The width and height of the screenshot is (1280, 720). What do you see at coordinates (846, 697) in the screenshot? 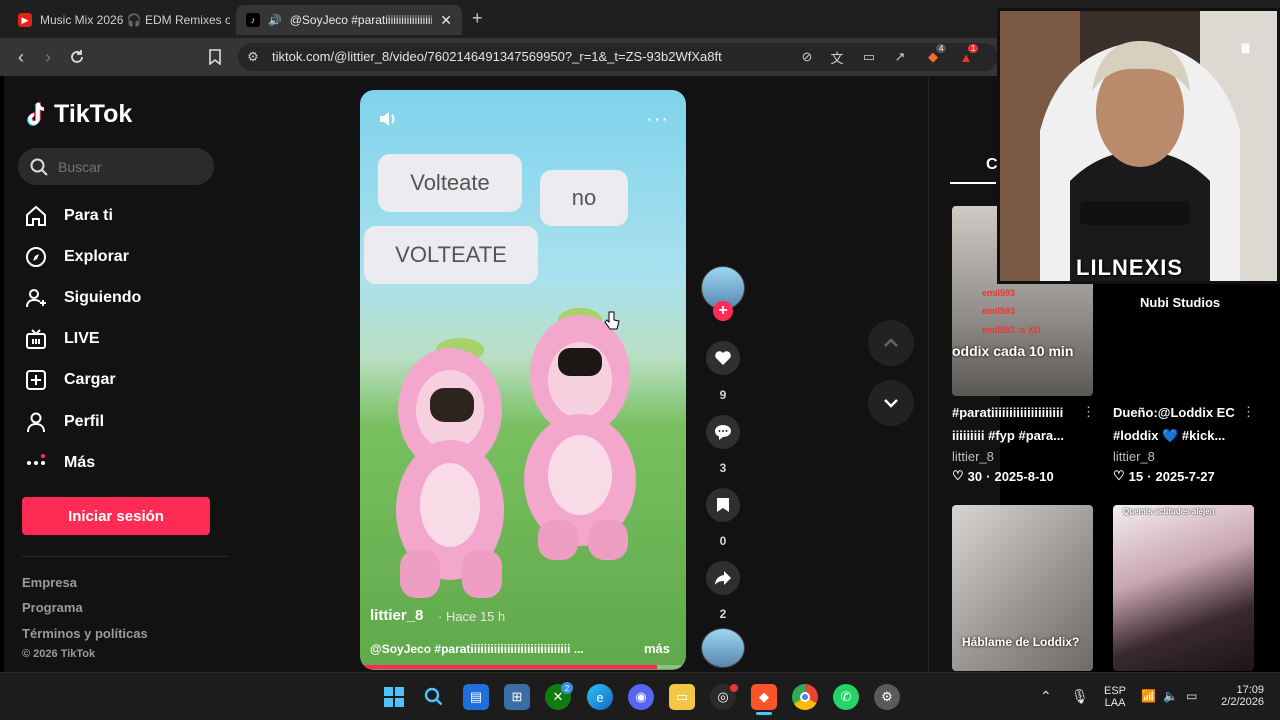
I see `whatsapp-icon: ✆` at bounding box center [846, 697].